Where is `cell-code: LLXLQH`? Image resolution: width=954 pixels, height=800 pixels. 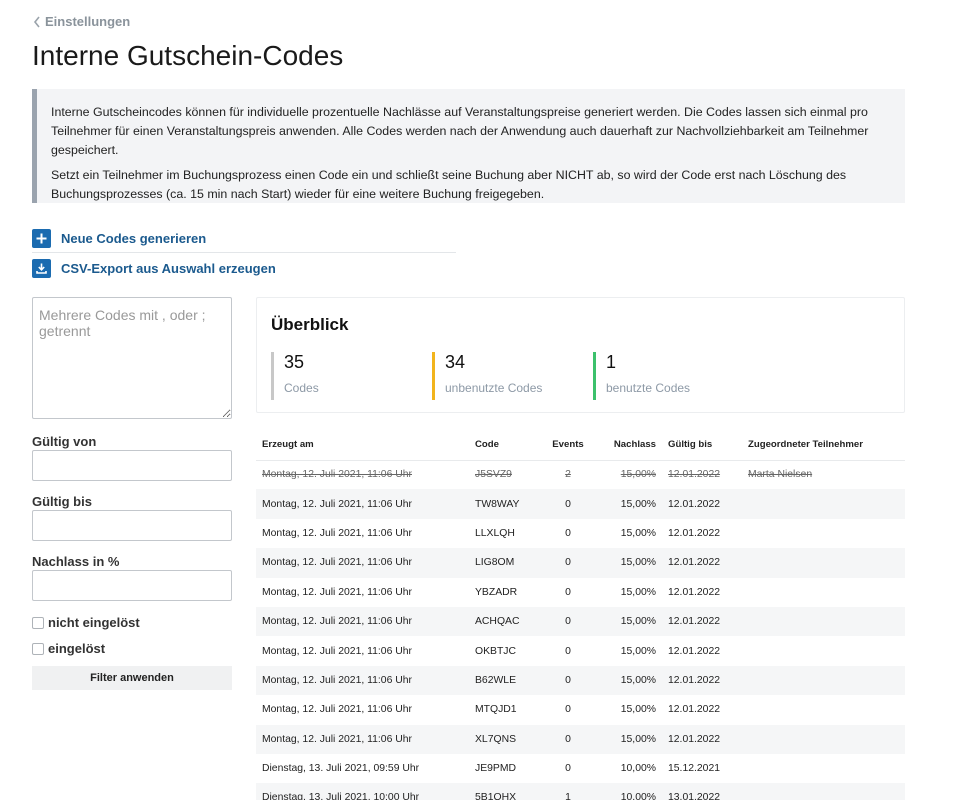
cell-code: LLXLQH is located at coordinates (495, 533).